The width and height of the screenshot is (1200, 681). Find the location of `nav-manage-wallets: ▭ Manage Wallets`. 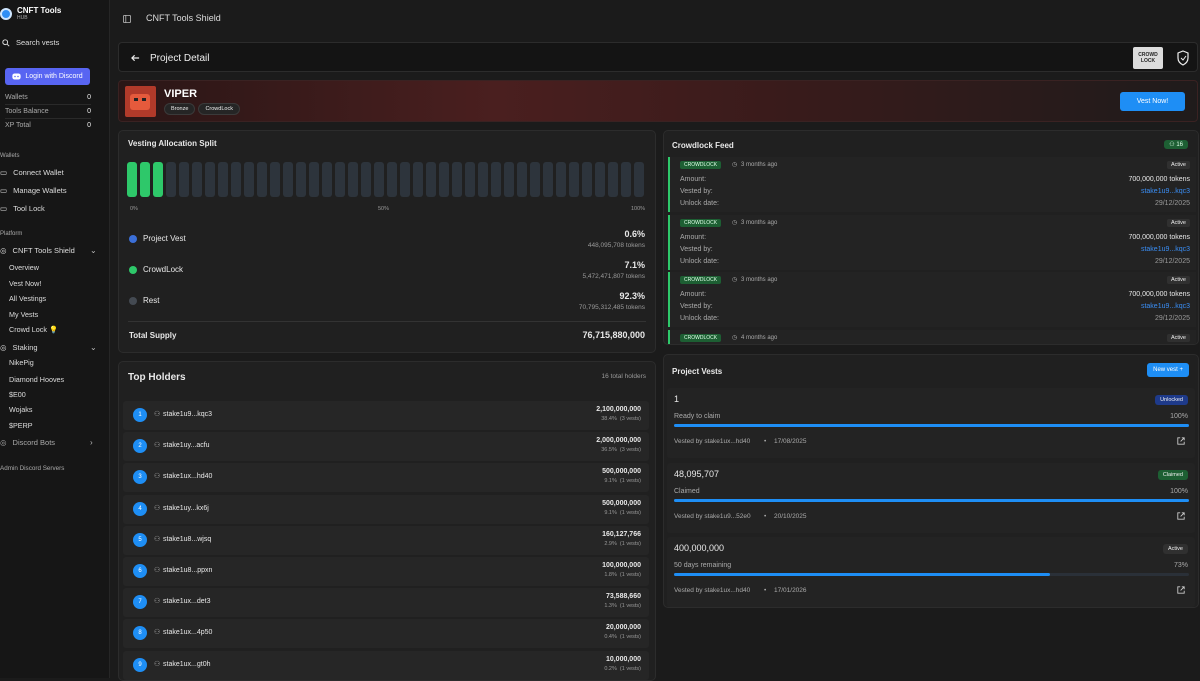

nav-manage-wallets: ▭ Manage Wallets is located at coordinates (33, 190).